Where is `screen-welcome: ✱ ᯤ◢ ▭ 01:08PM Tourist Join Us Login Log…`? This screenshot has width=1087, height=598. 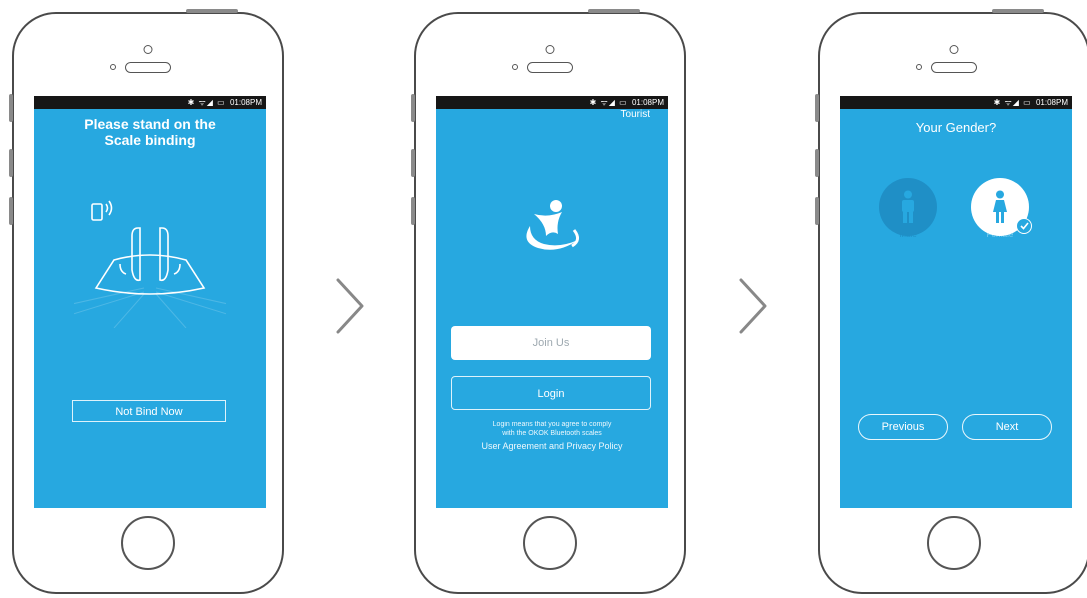
screen-welcome: ✱ ᯤ◢ ▭ 01:08PM Tourist Join Us Login Log… is located at coordinates (552, 302).